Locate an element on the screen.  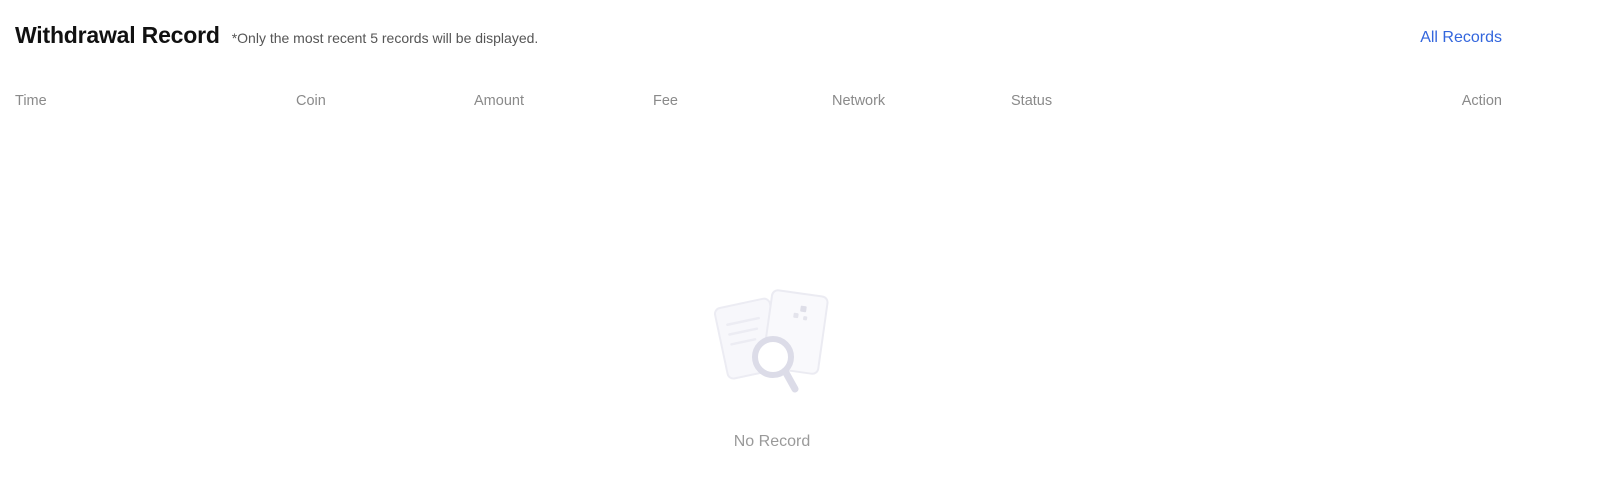
column-header-status: Status is located at coordinates (1032, 101).